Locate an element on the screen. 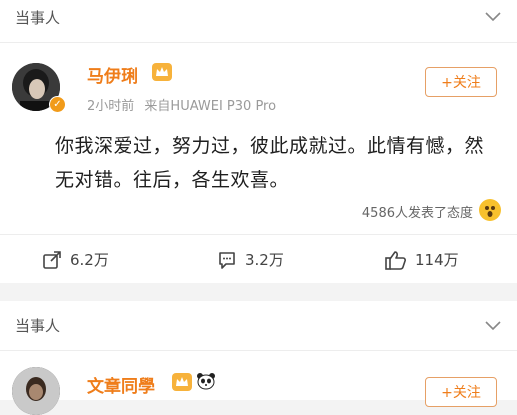 The width and height of the screenshot is (517, 415). share-button: 6.2万 is located at coordinates (75, 259).